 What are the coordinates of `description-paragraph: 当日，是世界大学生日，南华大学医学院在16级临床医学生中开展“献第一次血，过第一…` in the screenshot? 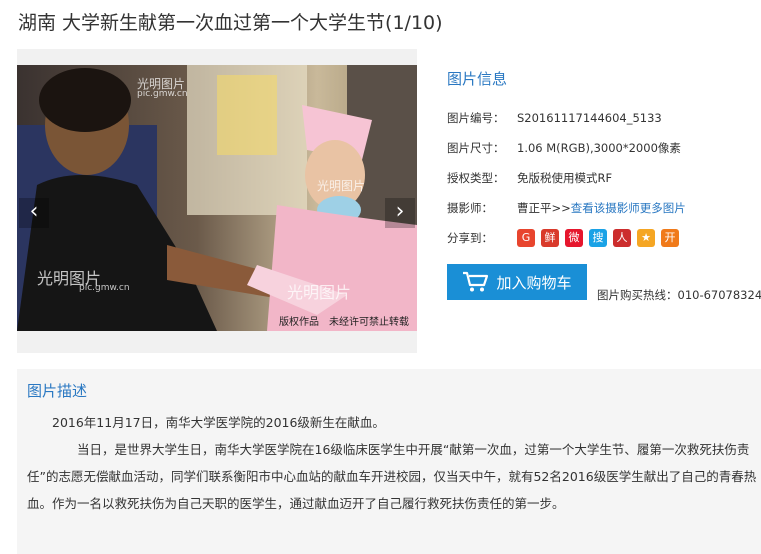 It's located at (392, 476).